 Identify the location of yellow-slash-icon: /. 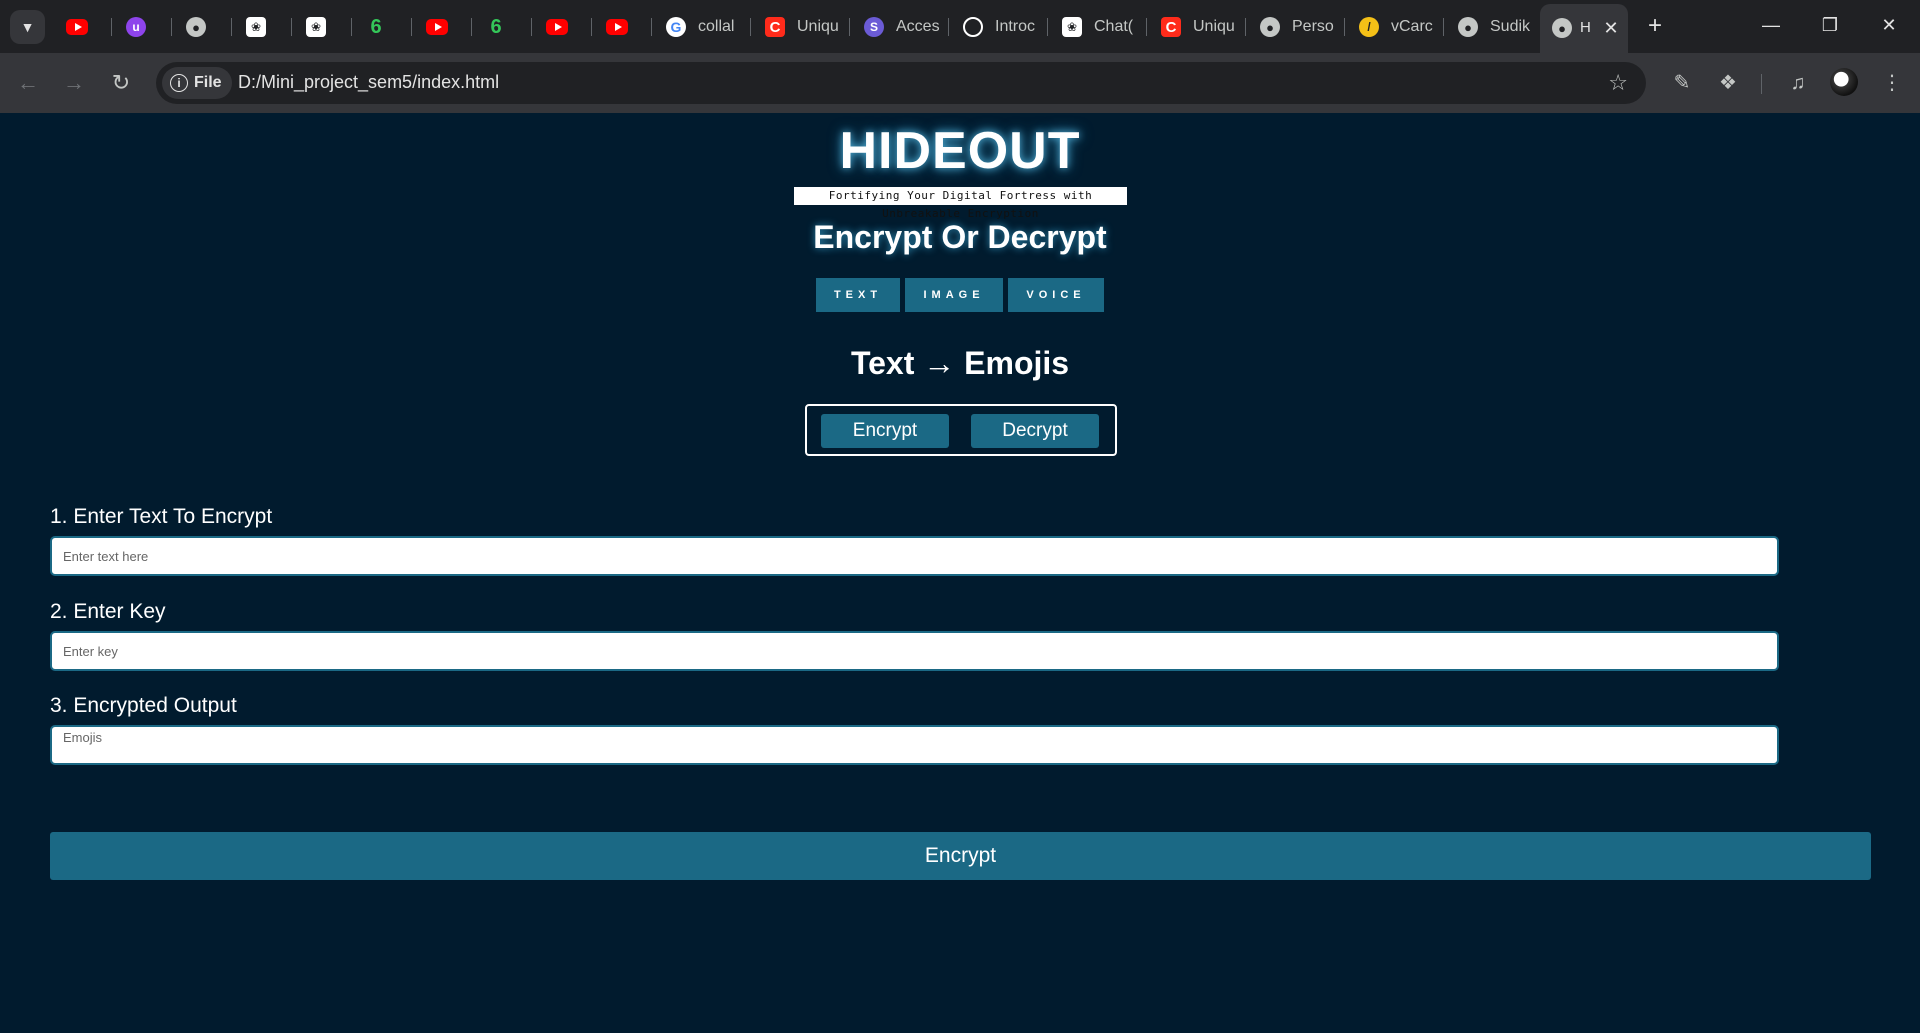
(1369, 27).